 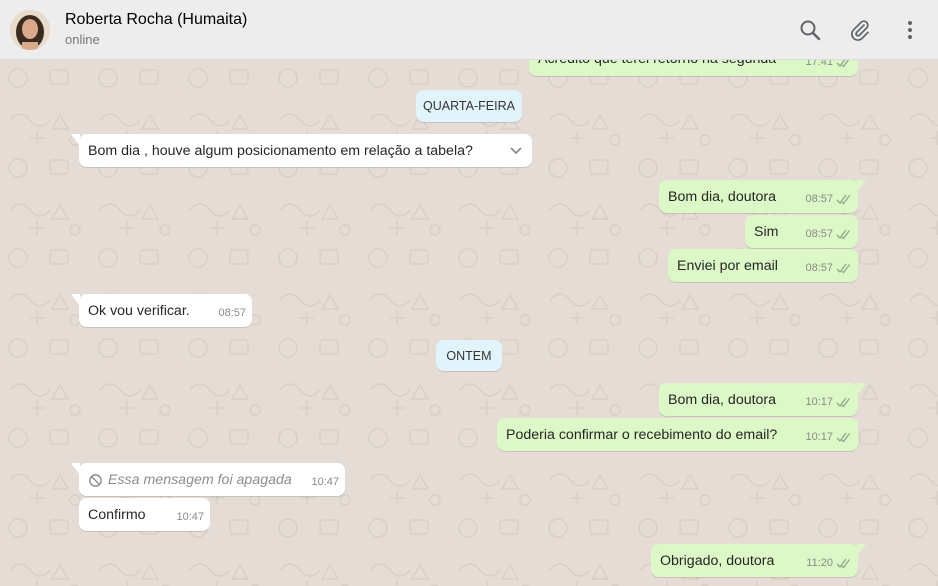 I want to click on message-time: 17:41, so click(x=819, y=64).